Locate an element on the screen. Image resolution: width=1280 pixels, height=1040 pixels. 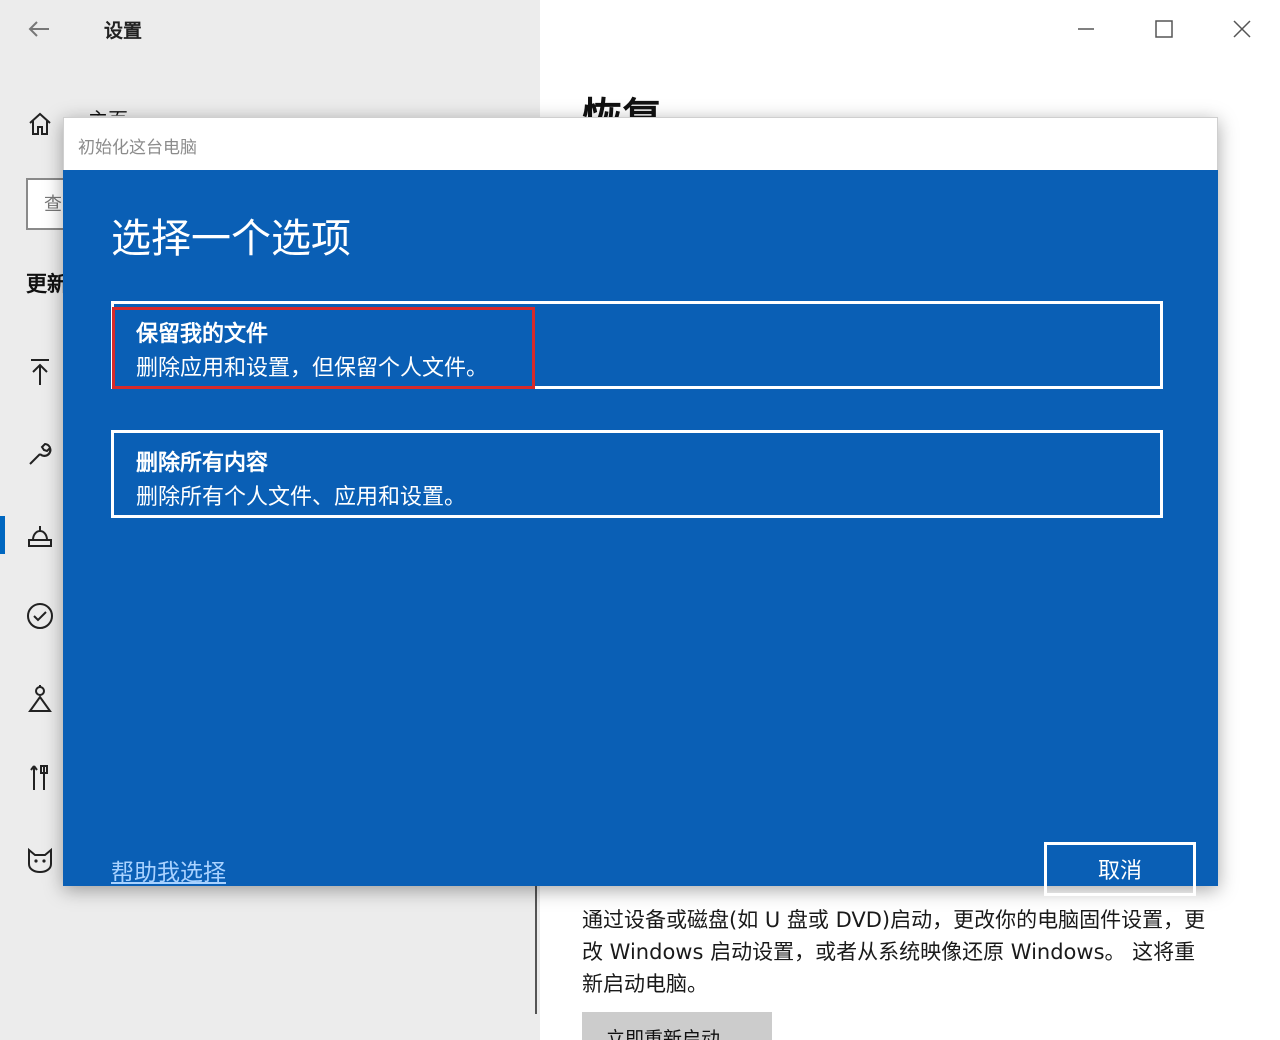
active-indicator is located at coordinates (2, 535).